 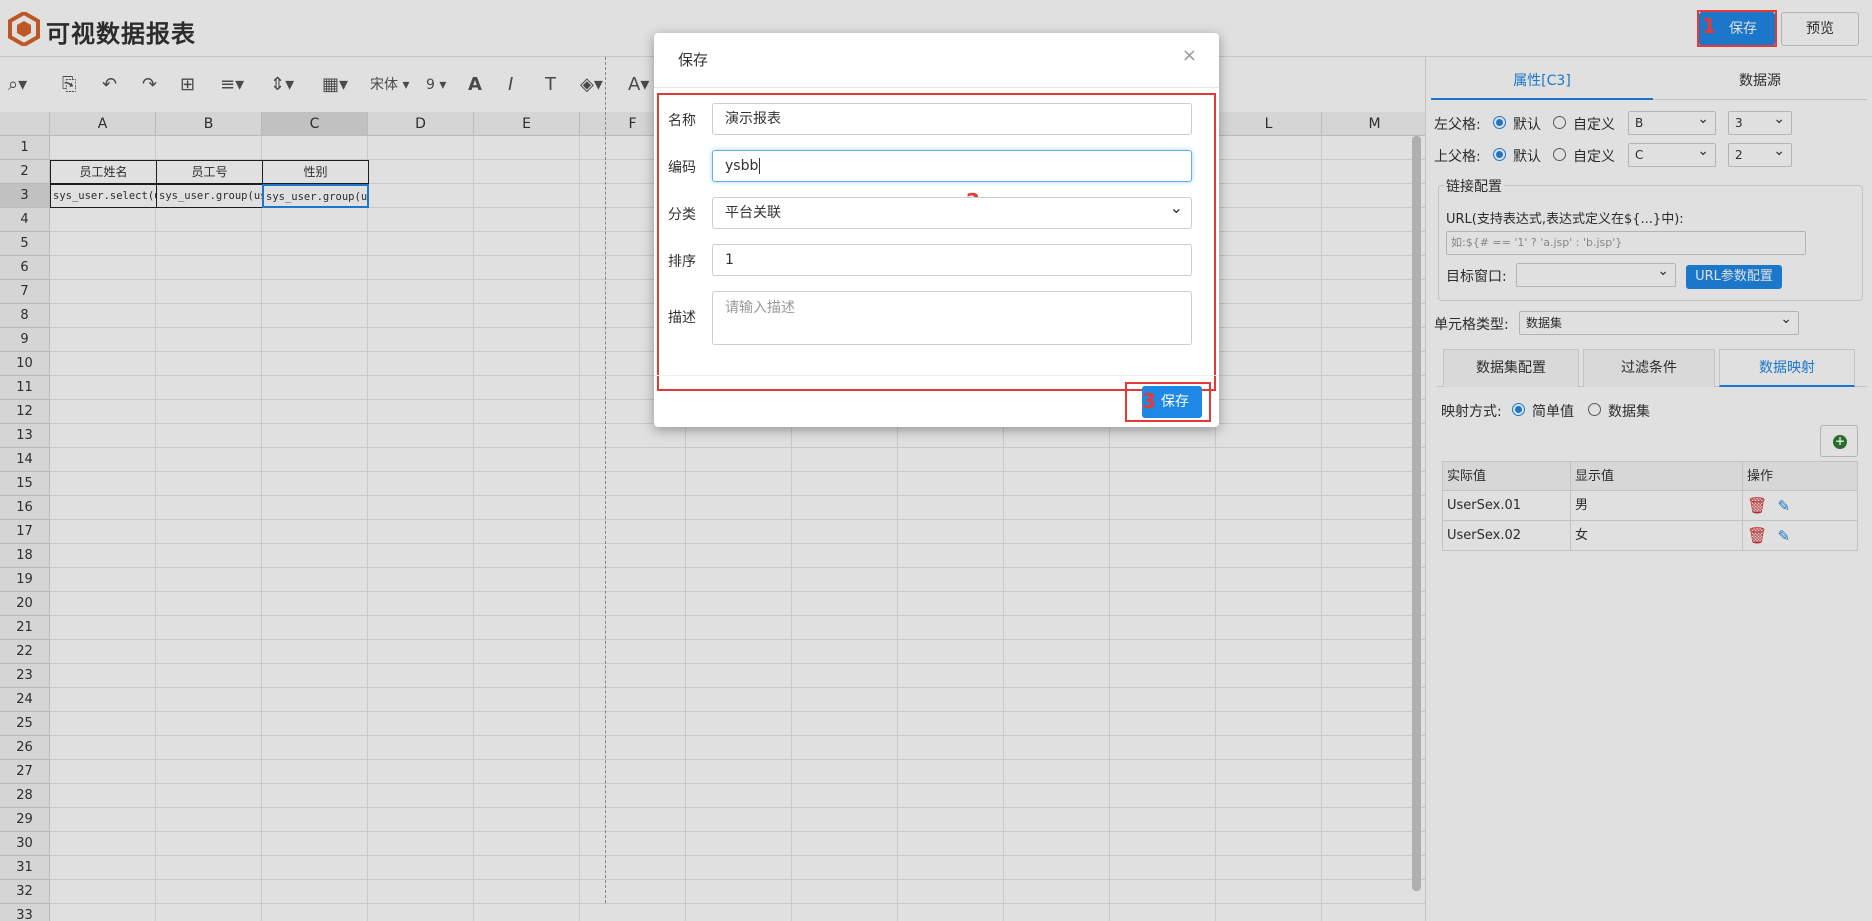 I want to click on description-textarea: 请输入描述, so click(x=952, y=318).